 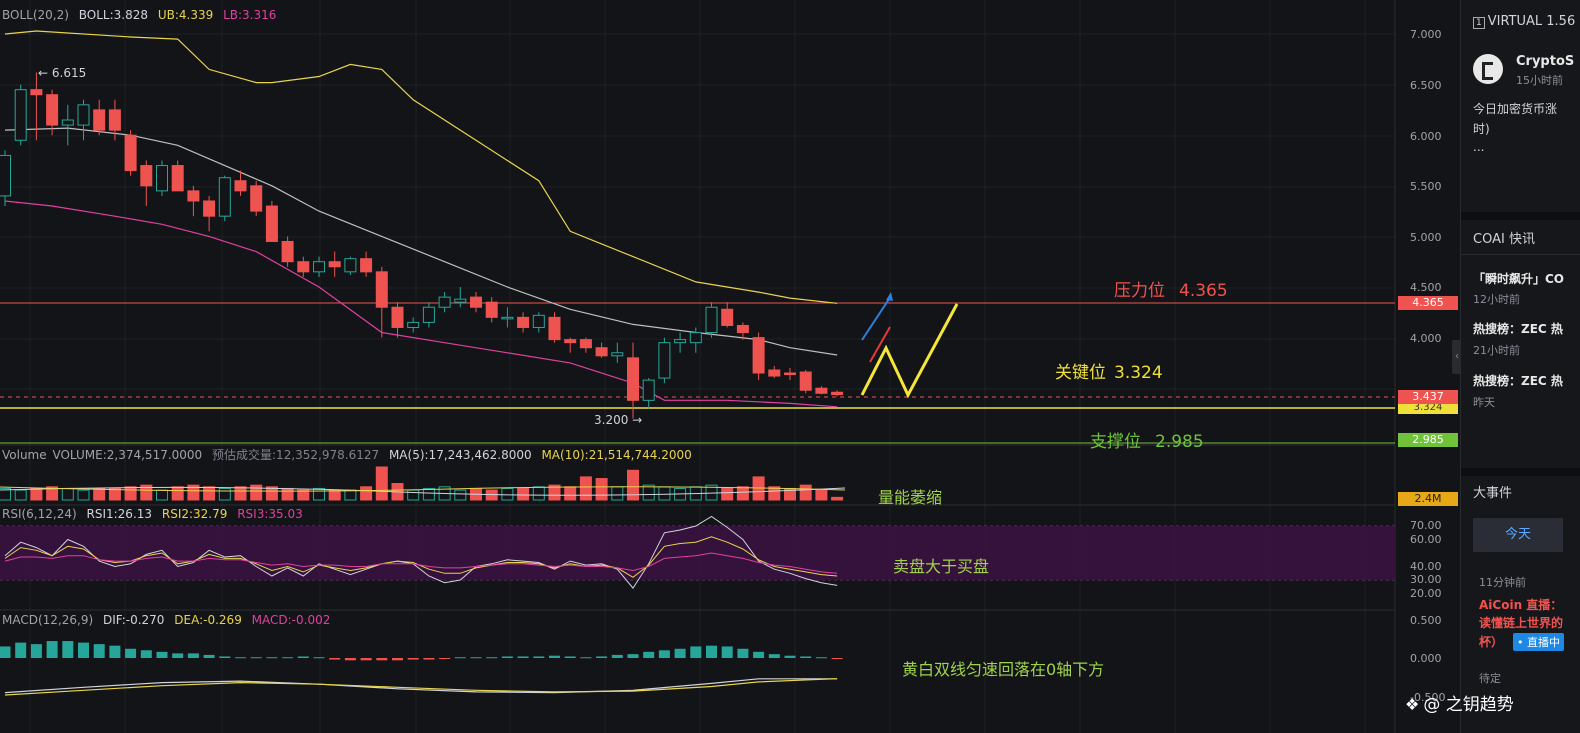 I want to click on event-time: 11分钟前, so click(x=1502, y=582).